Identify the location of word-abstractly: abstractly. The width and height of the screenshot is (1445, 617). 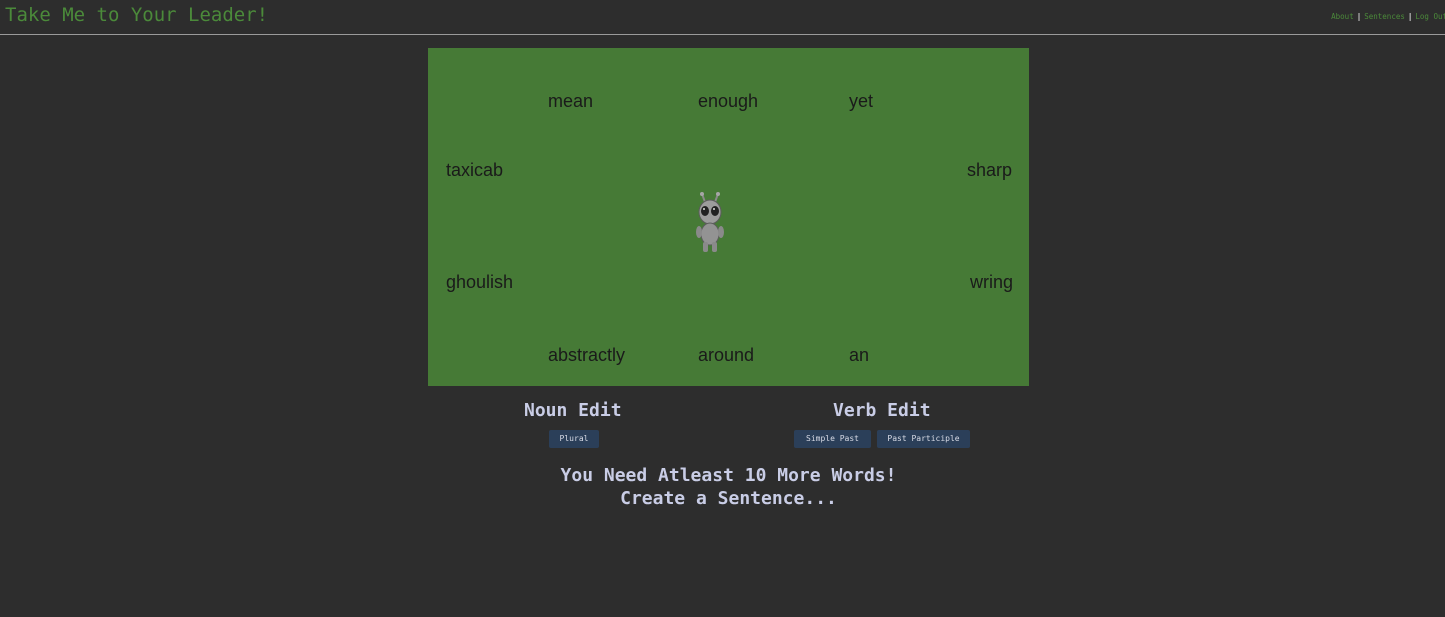
(586, 355).